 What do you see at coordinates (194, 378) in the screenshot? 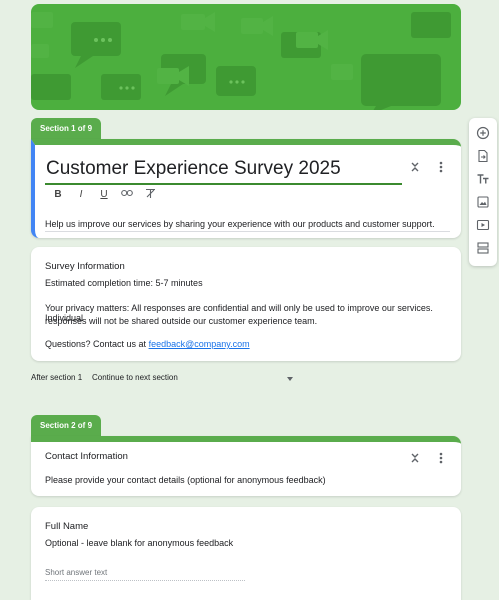
I see `after-section-select: Continue to next section` at bounding box center [194, 378].